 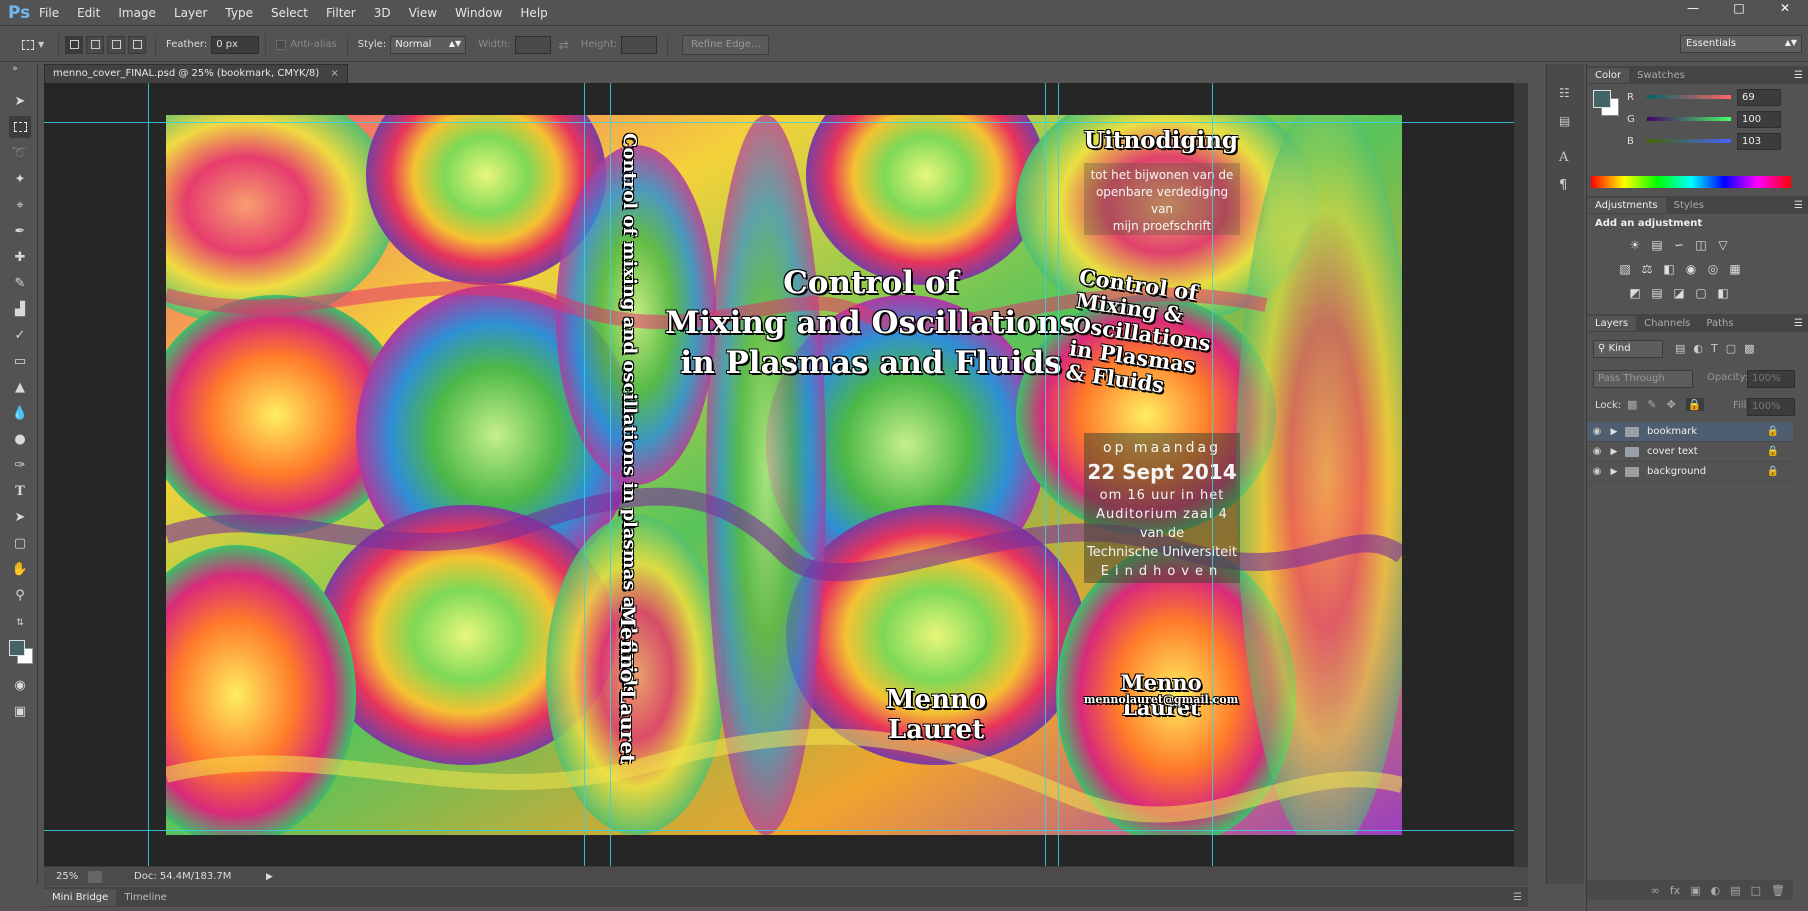 I want to click on shape-filter-icon: ▢, so click(x=1731, y=348).